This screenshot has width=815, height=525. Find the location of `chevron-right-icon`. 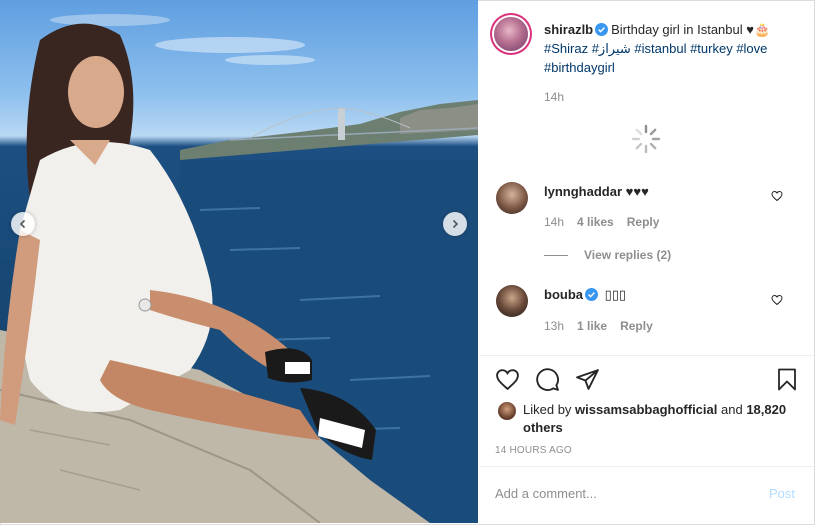

chevron-right-icon is located at coordinates (455, 224).